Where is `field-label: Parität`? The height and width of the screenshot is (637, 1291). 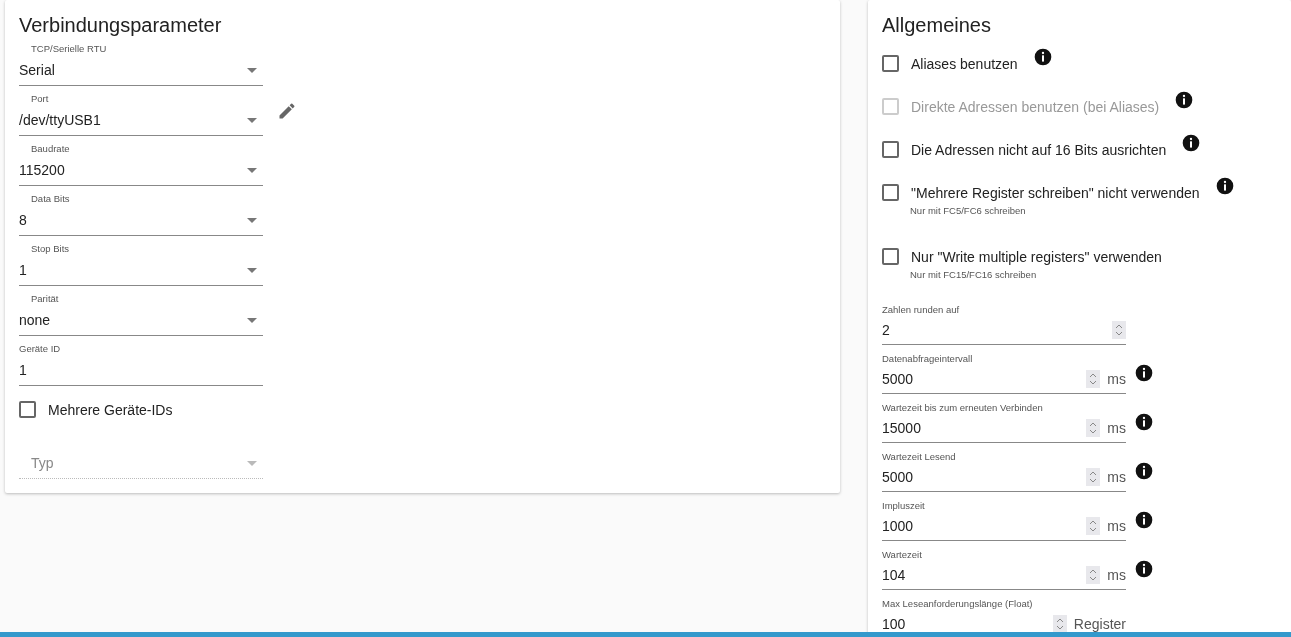
field-label: Parität is located at coordinates (45, 299).